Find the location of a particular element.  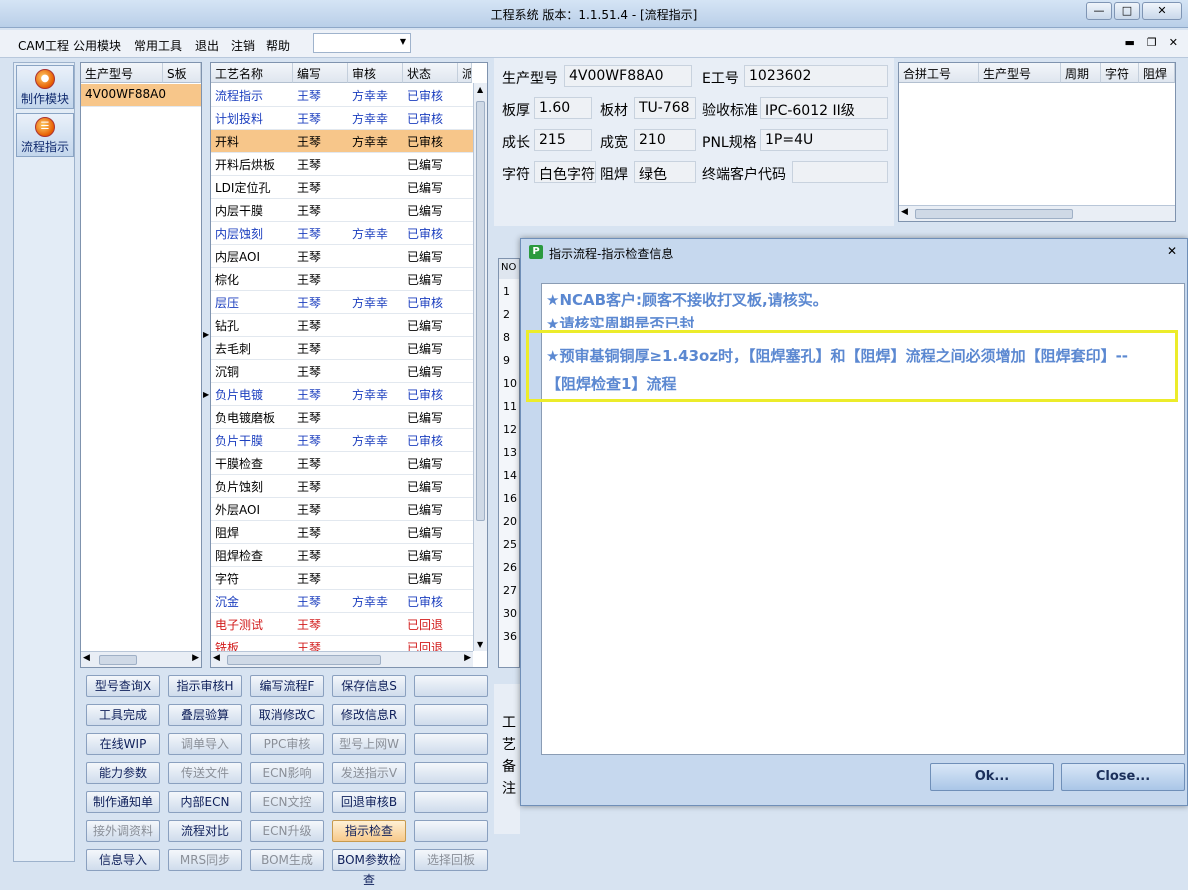

header-model: 生产型号 is located at coordinates (122, 73).